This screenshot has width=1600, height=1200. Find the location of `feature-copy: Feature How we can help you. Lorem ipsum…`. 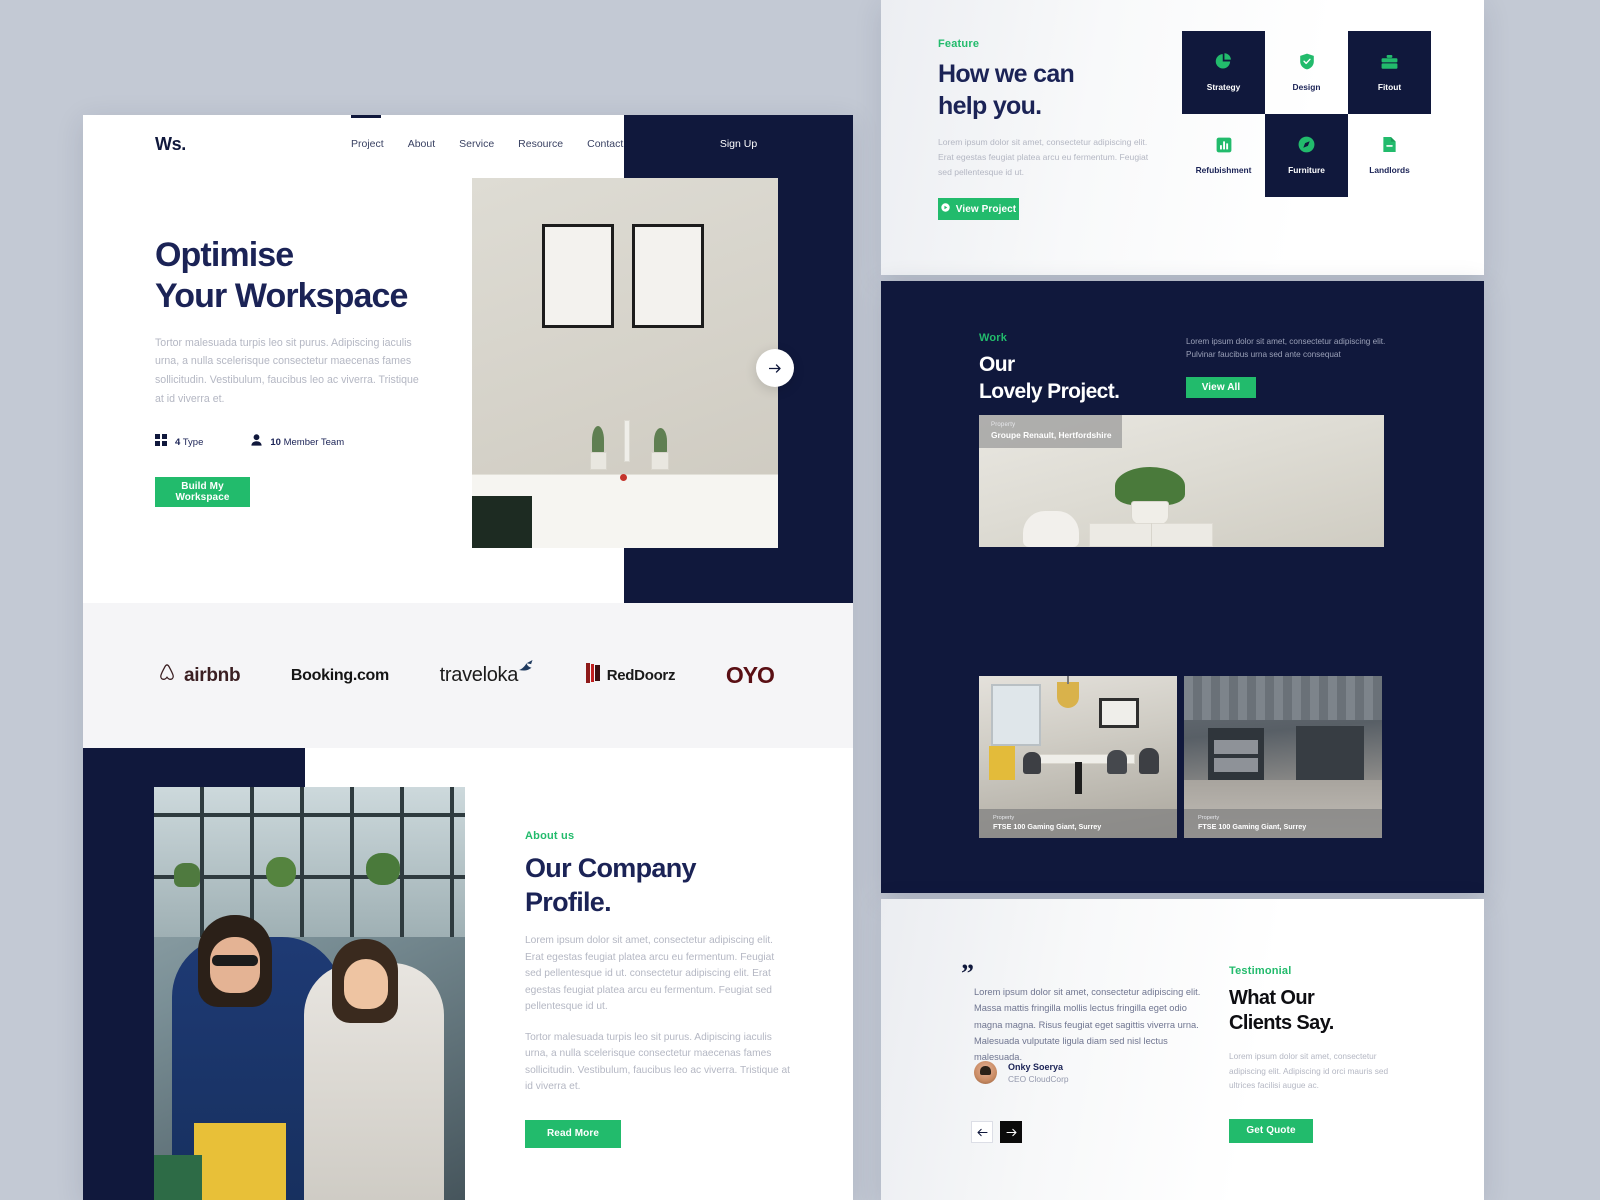

feature-copy: Feature How we can help you. Lorem ipsum… is located at coordinates (1045, 129).